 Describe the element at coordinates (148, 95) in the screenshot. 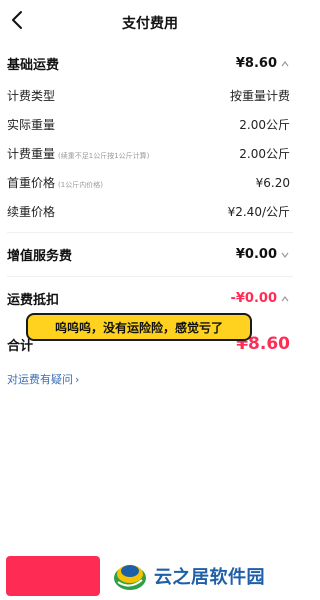

I see `fee-detail-row: 计费类型 按重量计费` at that location.